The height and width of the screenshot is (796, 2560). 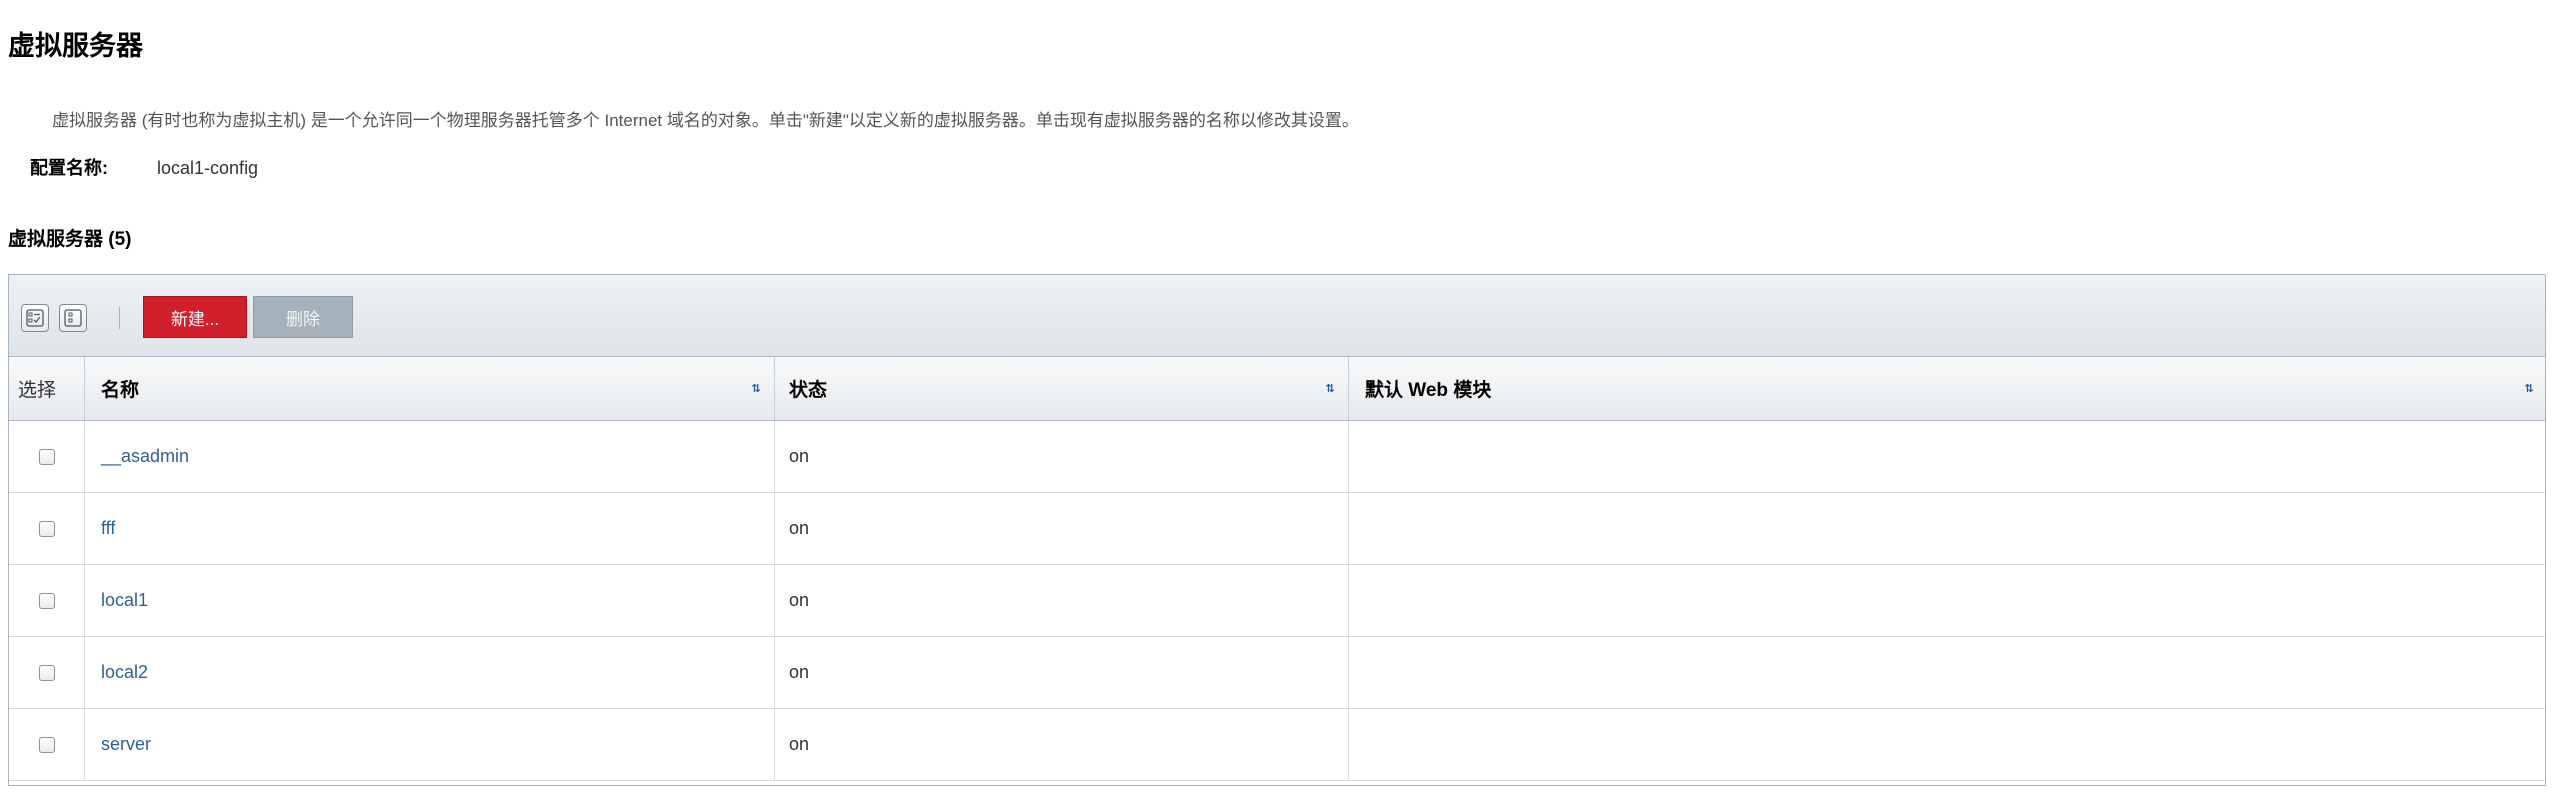 I want to click on header-name-label: 名称, so click(x=120, y=390).